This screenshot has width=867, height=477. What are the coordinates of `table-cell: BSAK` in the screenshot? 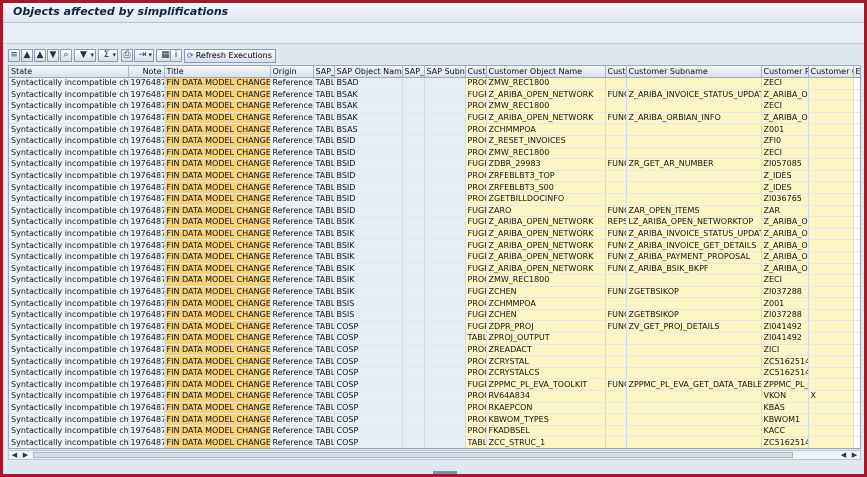 It's located at (368, 118).